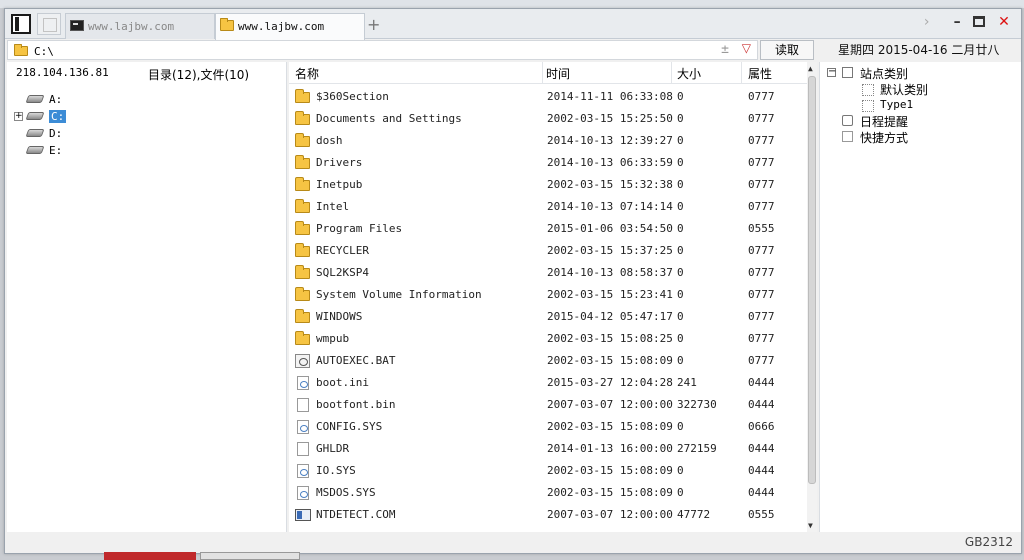 Image resolution: width=1024 pixels, height=560 pixels. I want to click on file-row: CONFIG.SYS 2002-03-15 15:08:09 0 0666, so click(548, 427).